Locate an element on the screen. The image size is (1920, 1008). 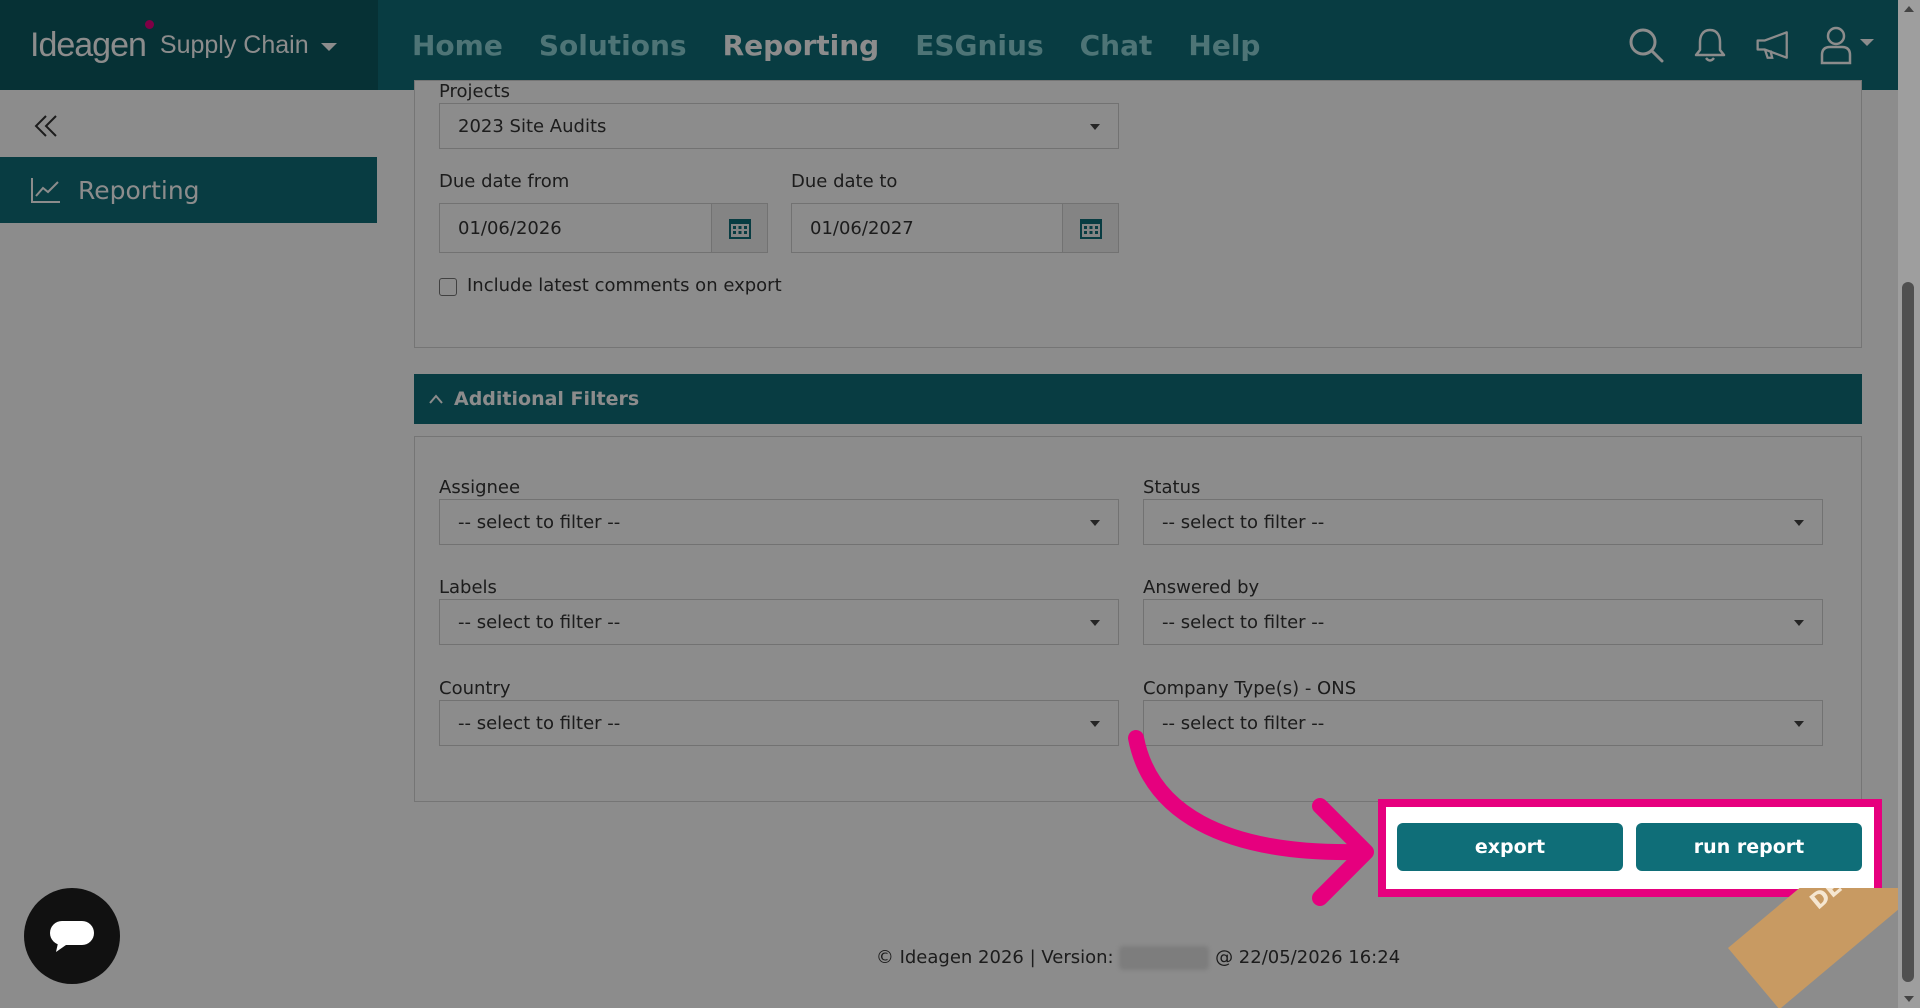
due-to-input: 01/06/2027 is located at coordinates (955, 228).